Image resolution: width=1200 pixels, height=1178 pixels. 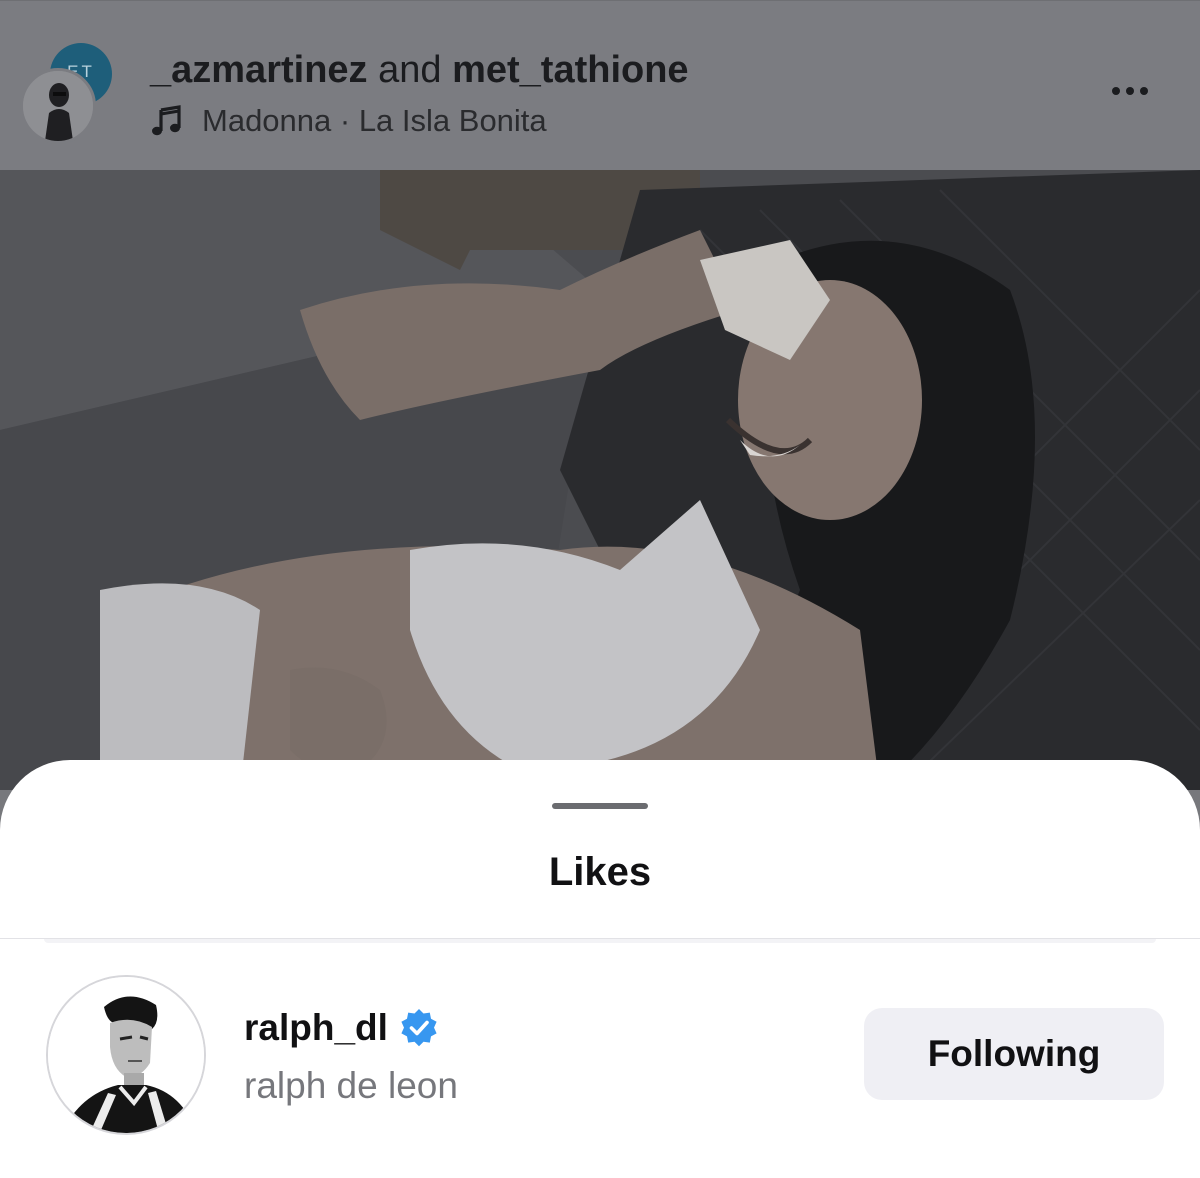 What do you see at coordinates (166, 120) in the screenshot?
I see `music-note-icon` at bounding box center [166, 120].